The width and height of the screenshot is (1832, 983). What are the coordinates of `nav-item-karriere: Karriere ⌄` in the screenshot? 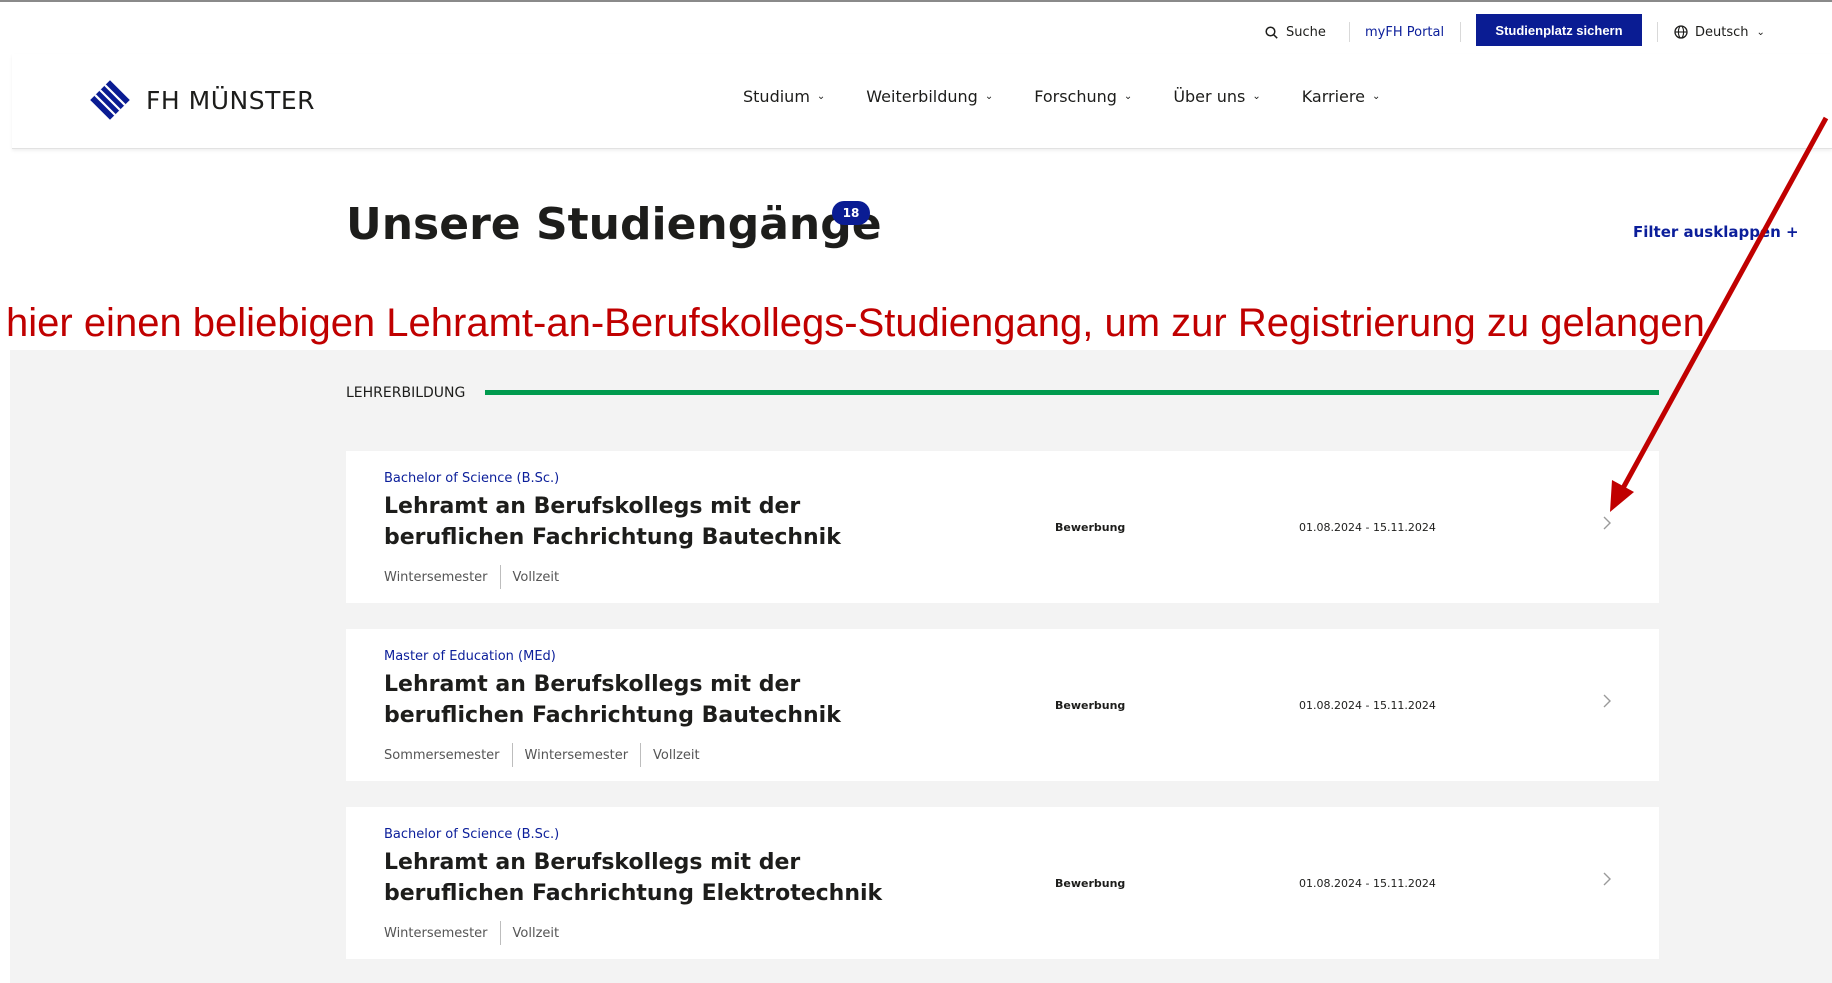 It's located at (1341, 96).